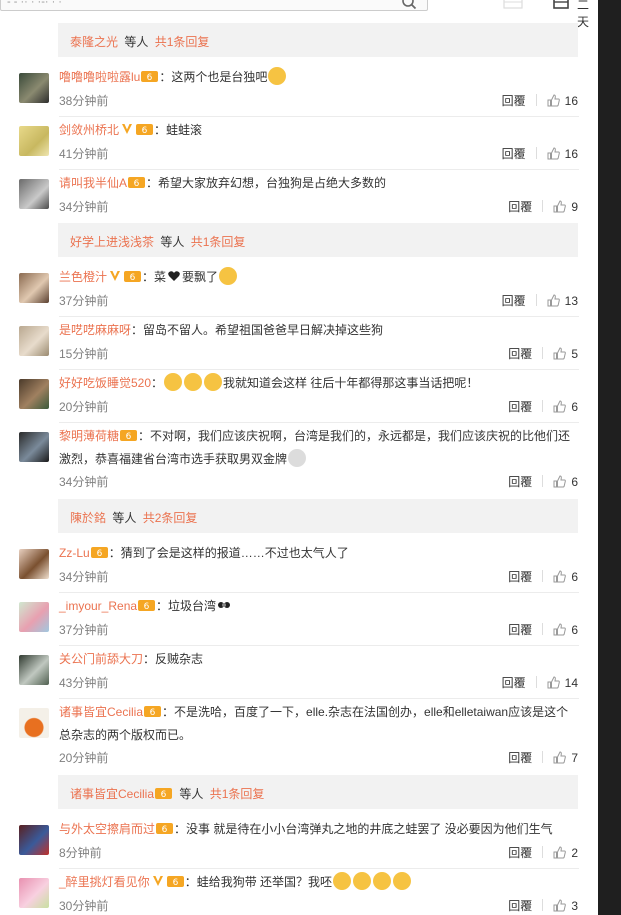  I want to click on reply-summary-bar: 泰隆之光 等人 共1条回复, so click(318, 40).